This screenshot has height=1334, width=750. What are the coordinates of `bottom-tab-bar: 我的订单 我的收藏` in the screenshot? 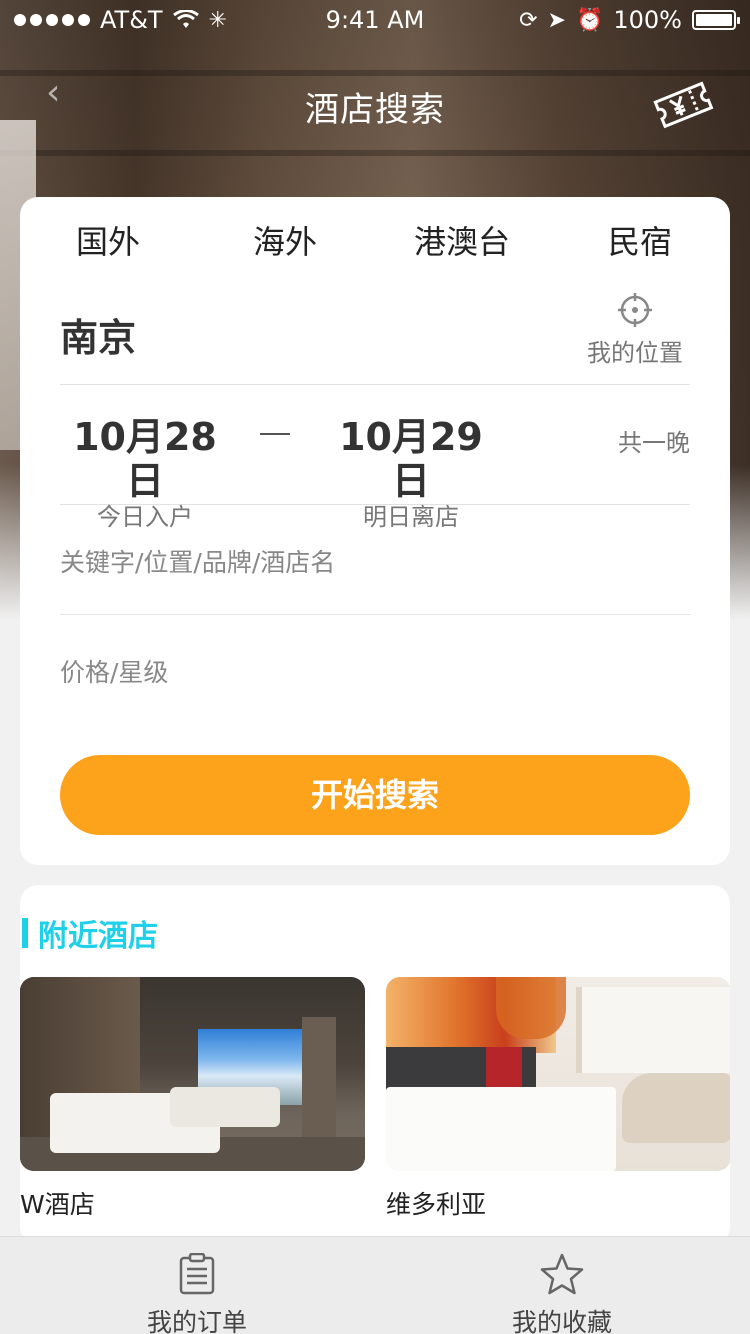 It's located at (375, 1285).